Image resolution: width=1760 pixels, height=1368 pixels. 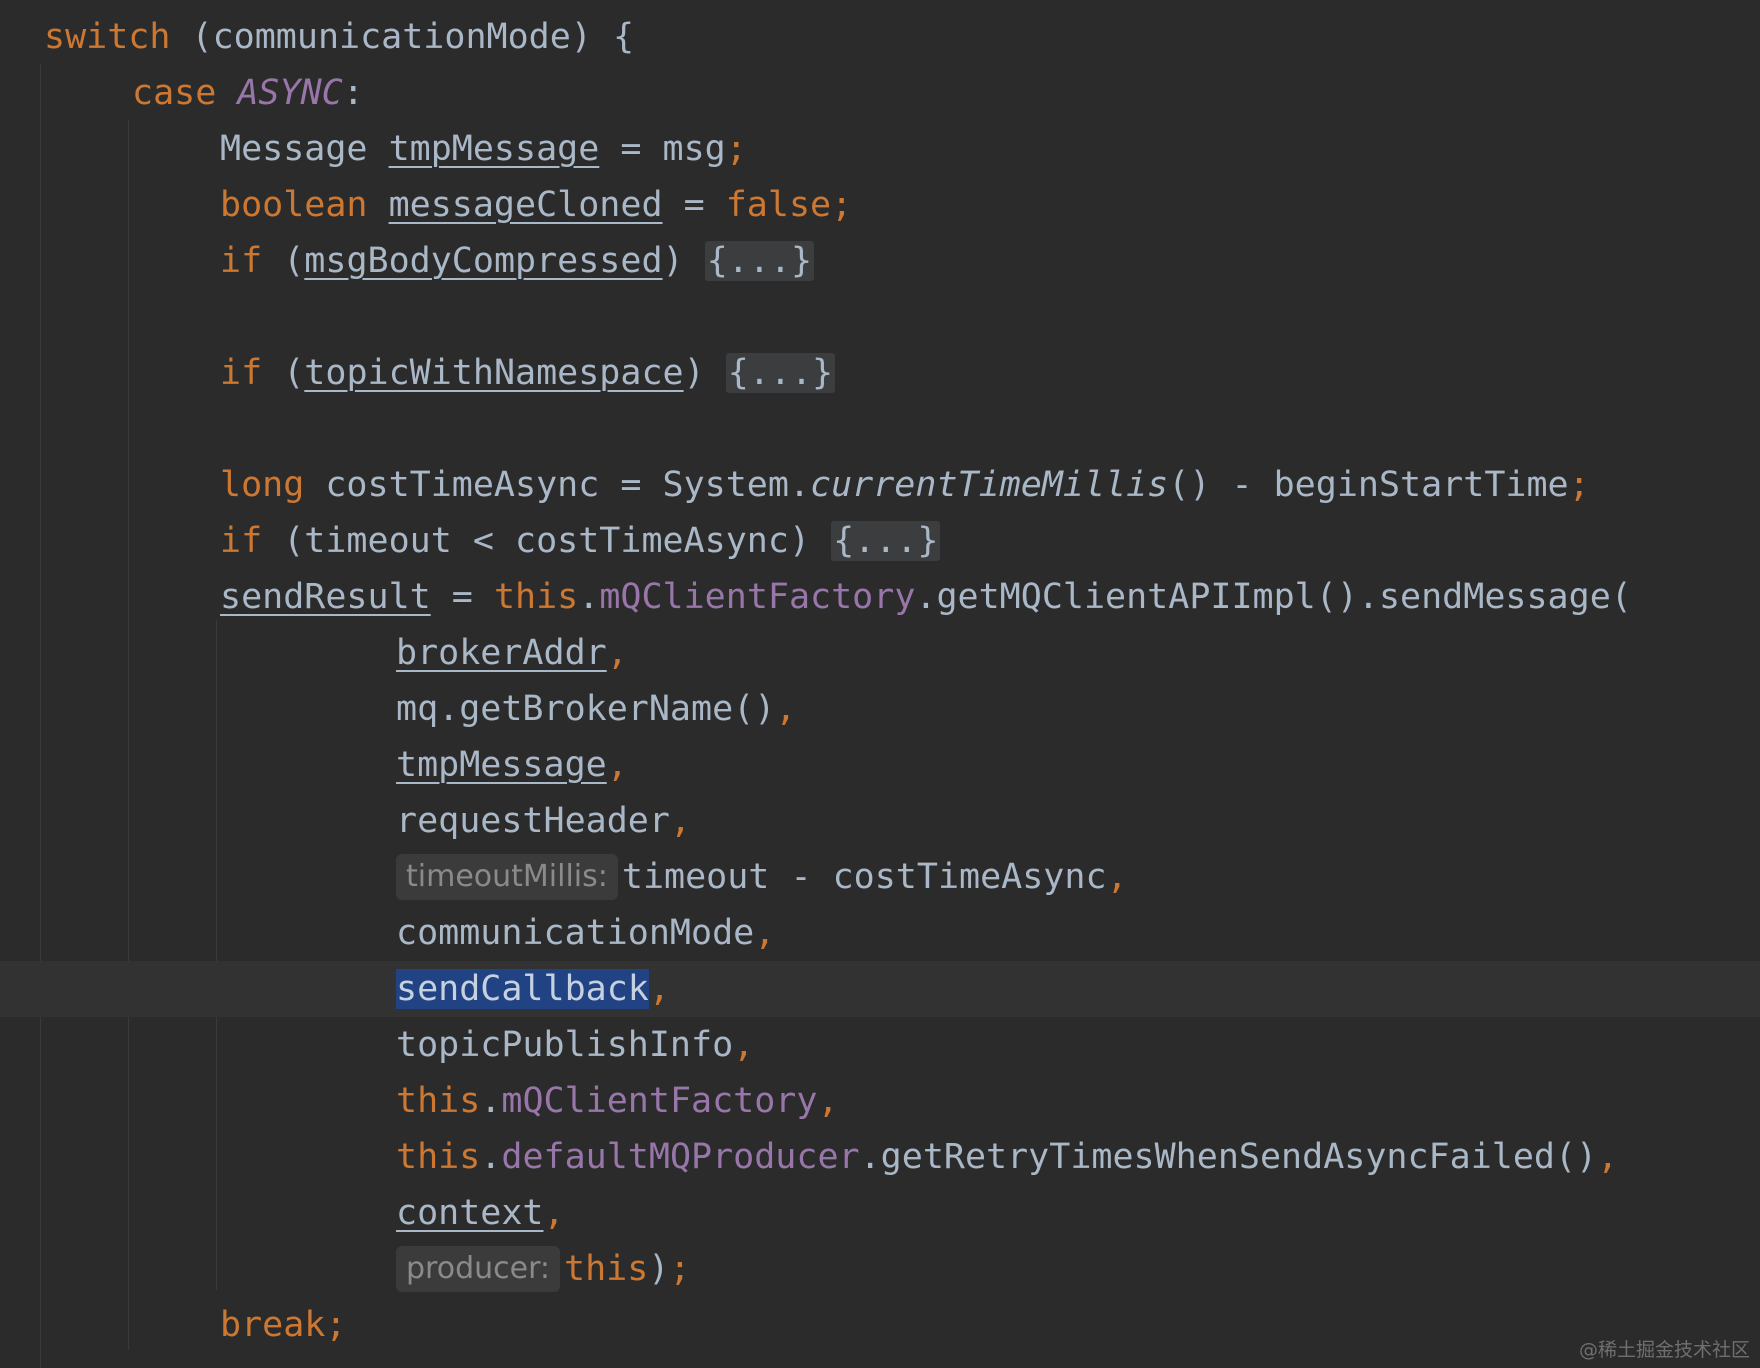 What do you see at coordinates (290, 93) in the screenshot?
I see `code-token: ASYNC` at bounding box center [290, 93].